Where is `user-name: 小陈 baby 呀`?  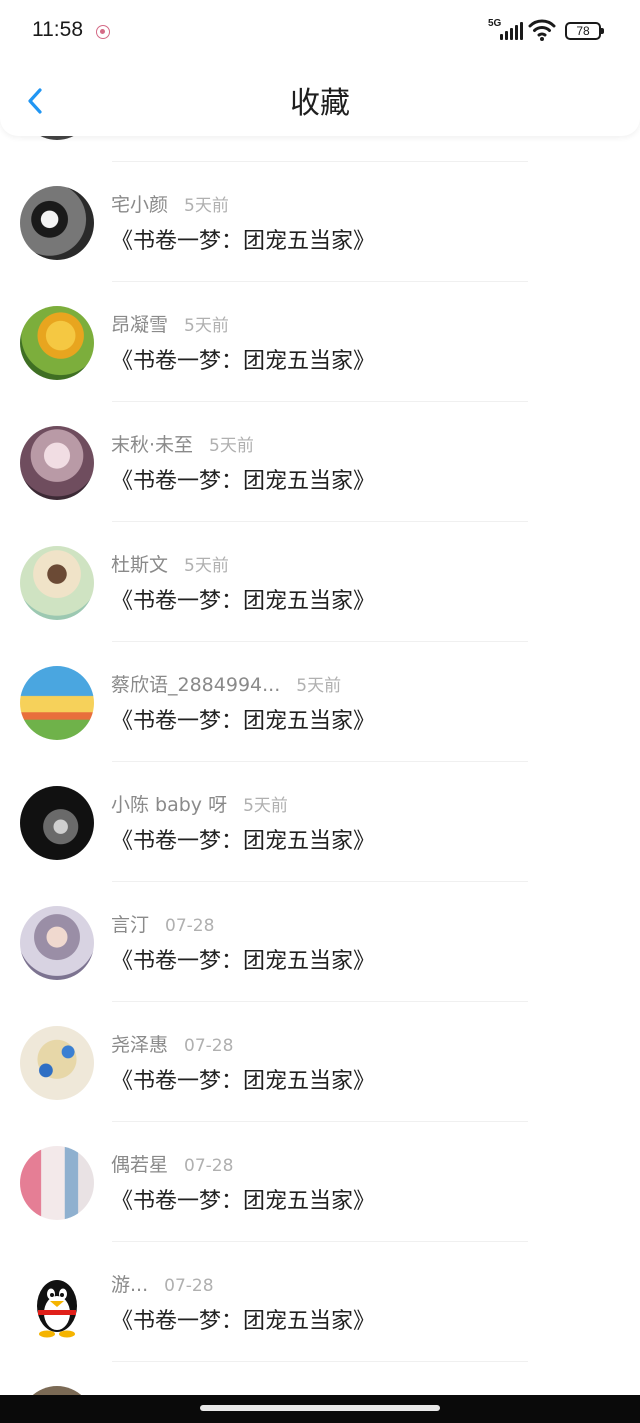
user-name: 小陈 baby 呀 is located at coordinates (169, 805).